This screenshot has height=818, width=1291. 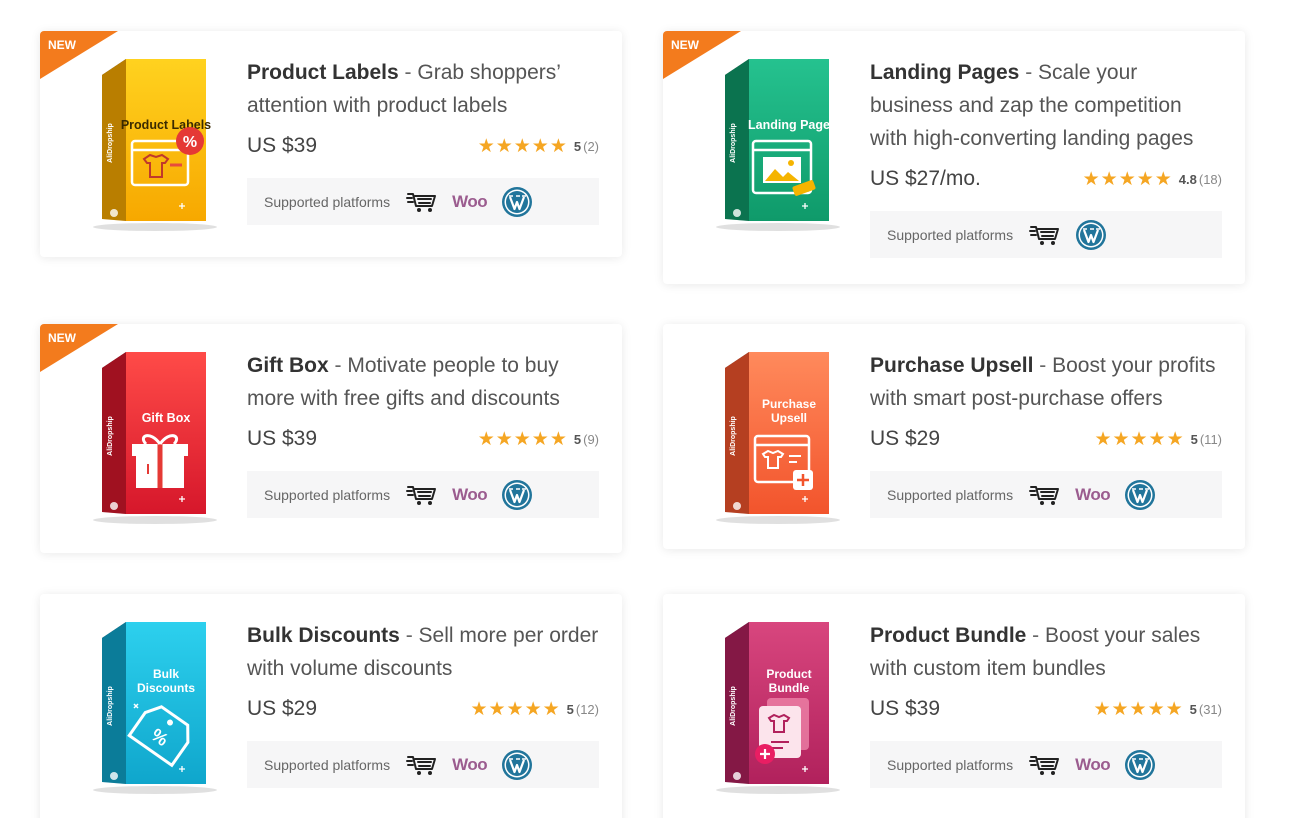 I want to click on rating-count: (2), so click(x=591, y=146).